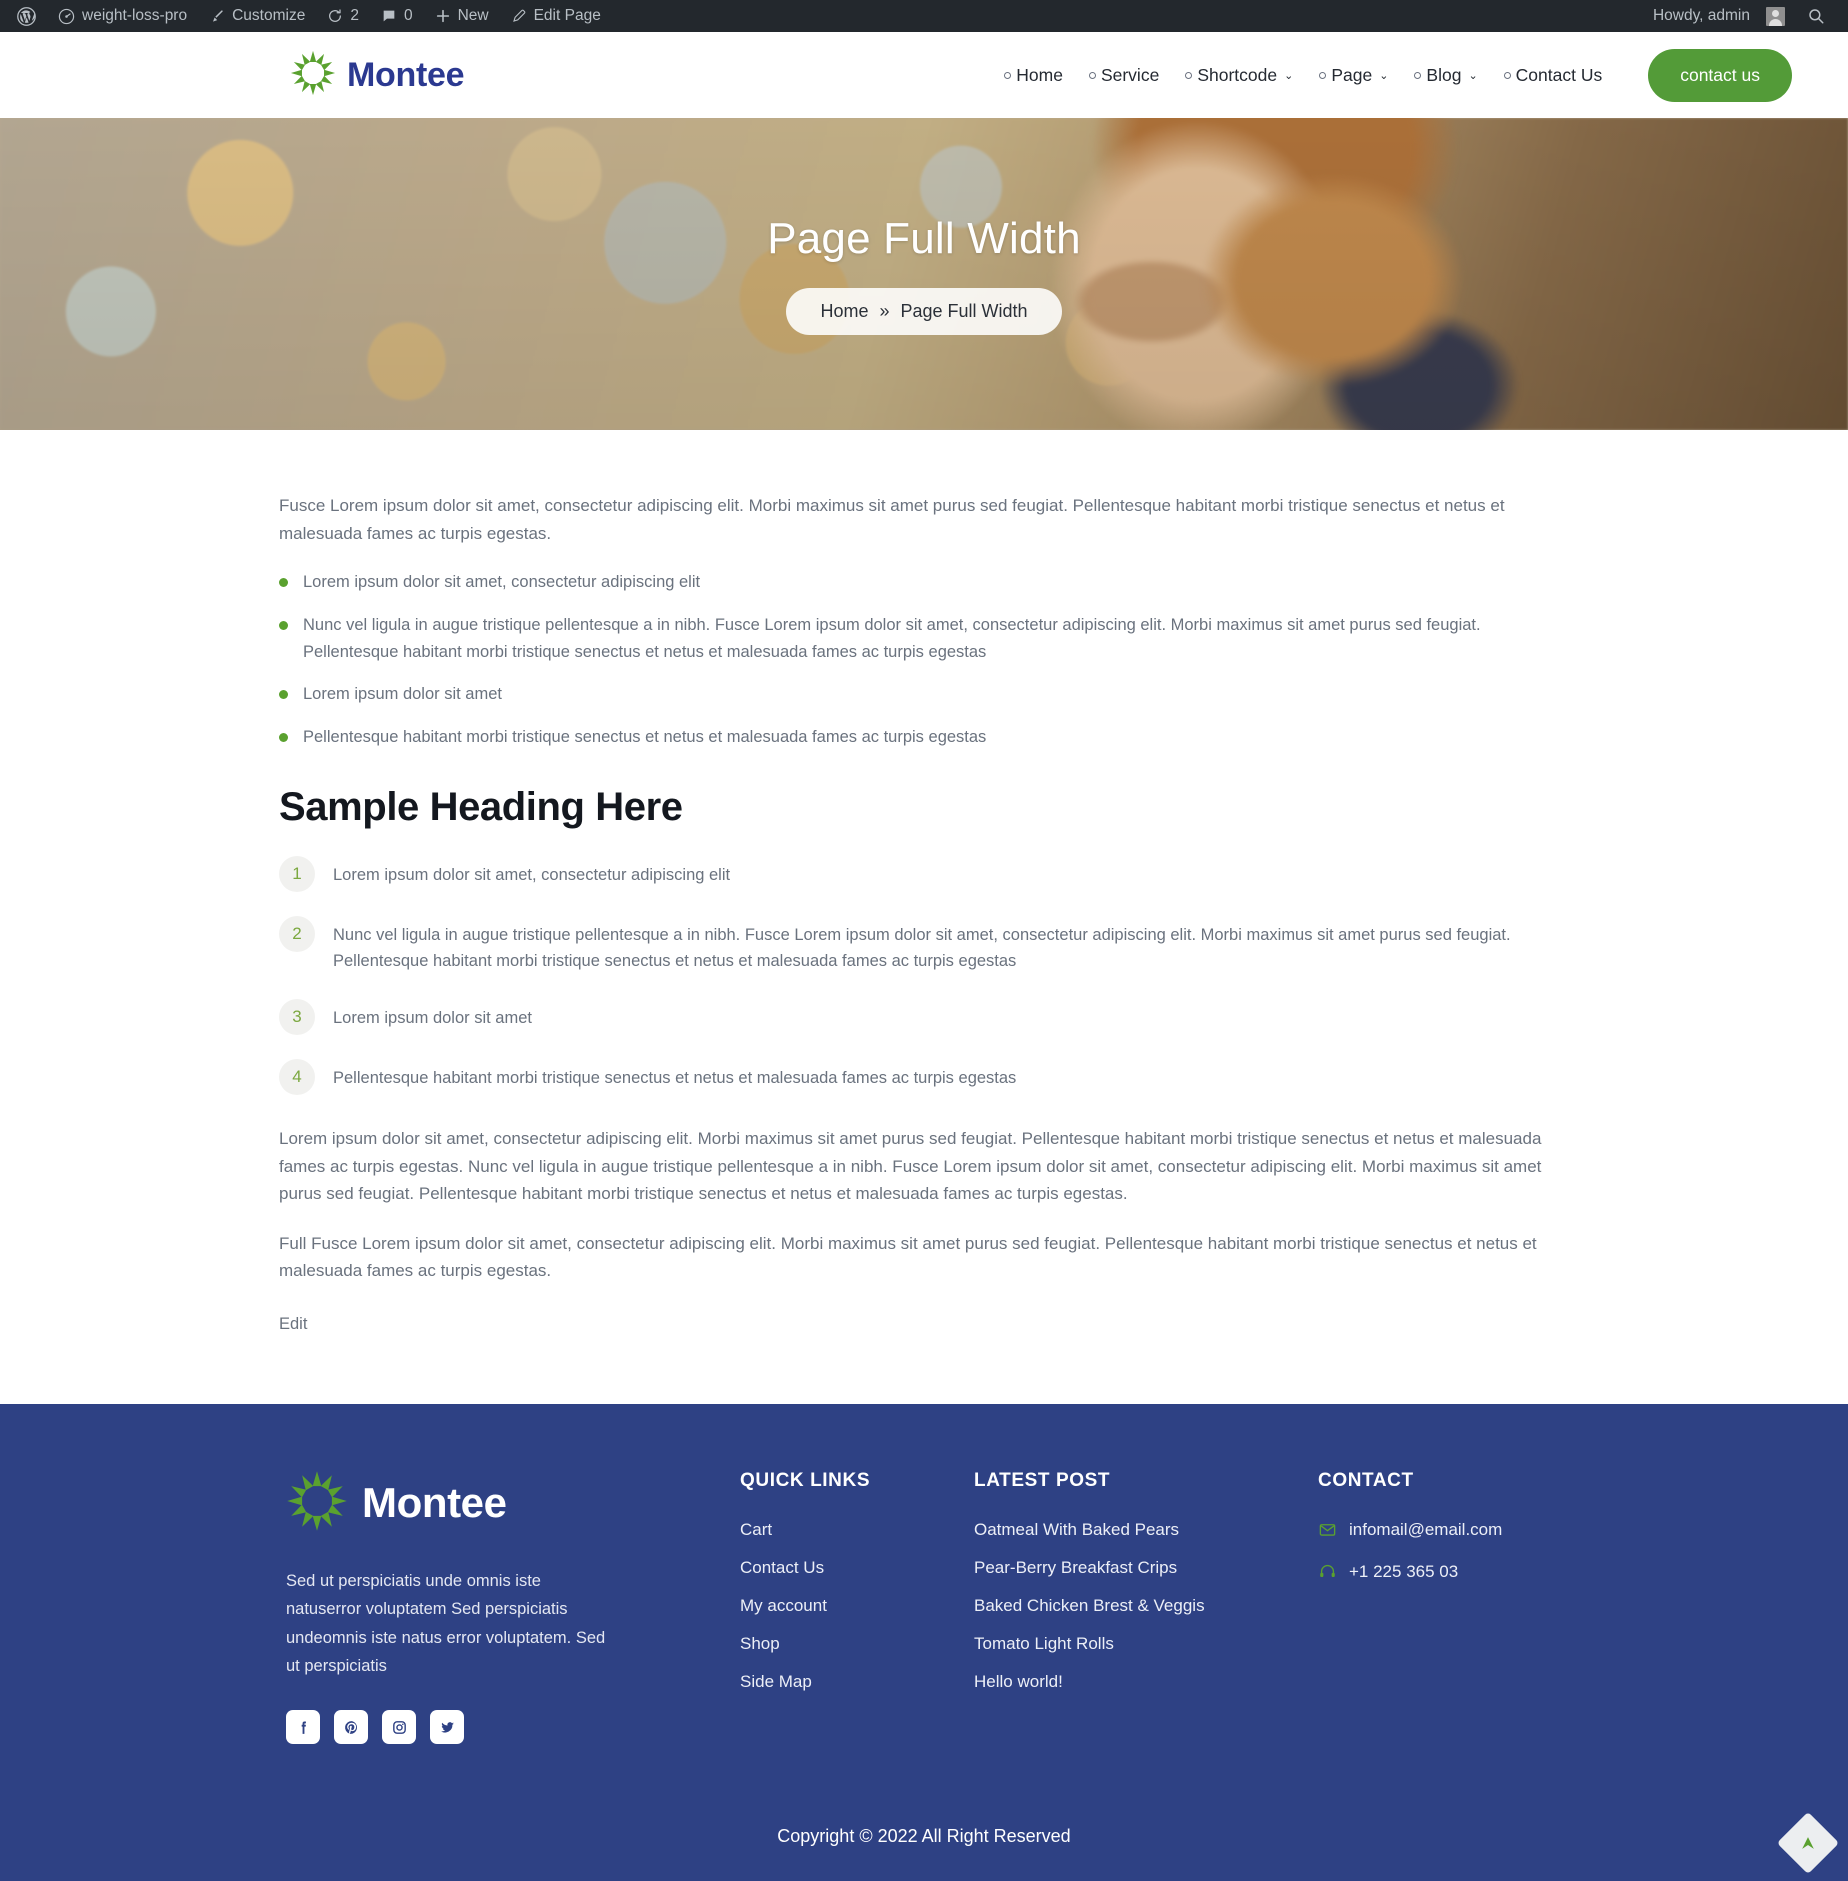 The height and width of the screenshot is (1881, 1848). Describe the element at coordinates (845, 1606) in the screenshot. I see `quick-link-my-account: My account` at that location.